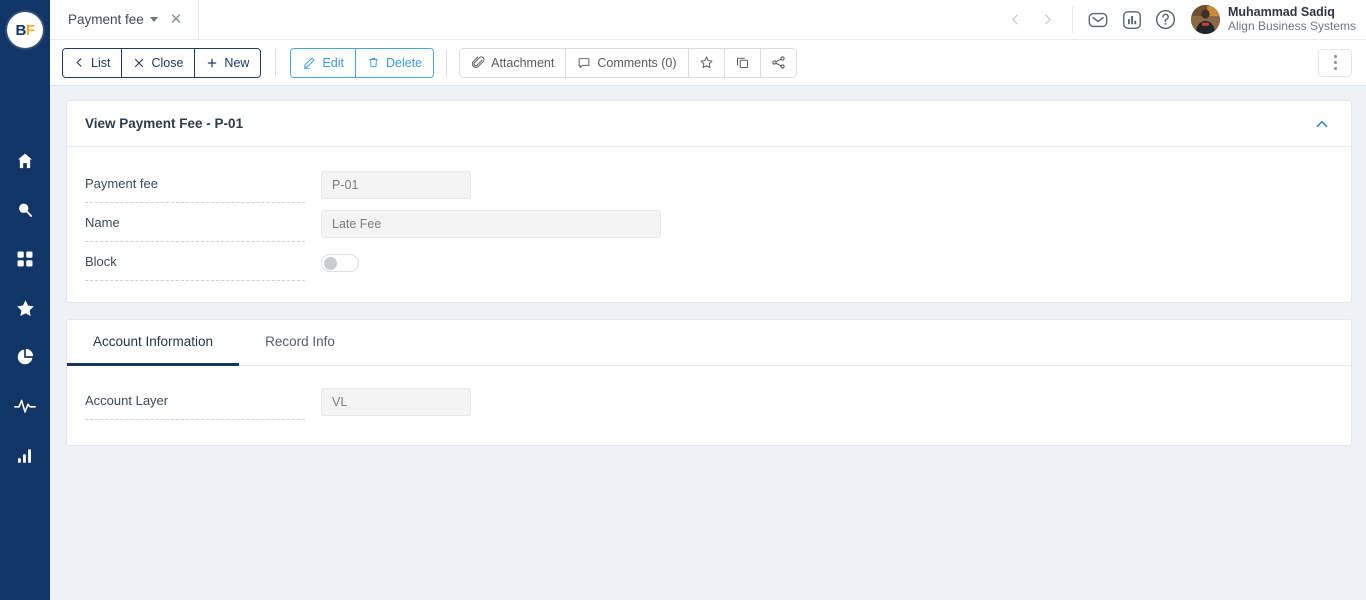  I want to click on name-input: Late Fee, so click(491, 224).